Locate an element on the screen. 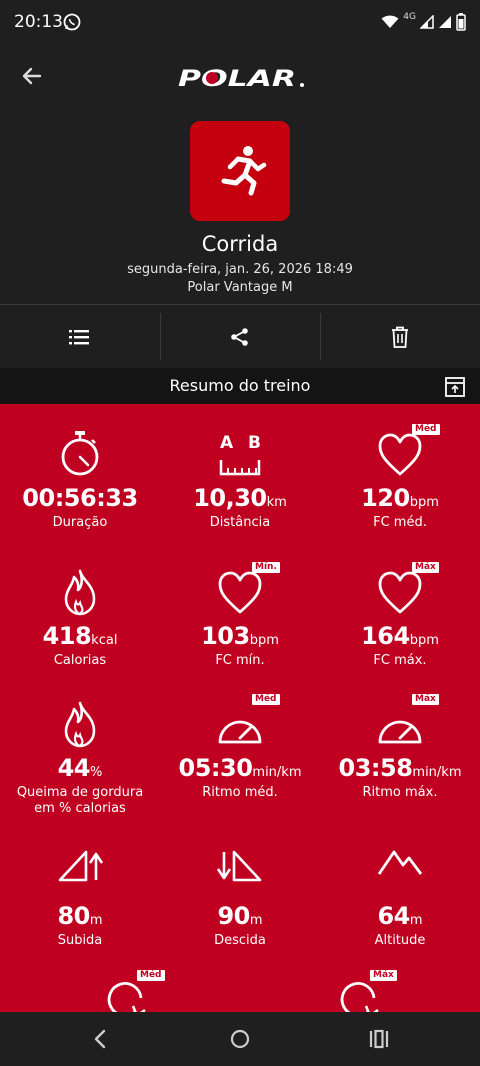  metric-value: 418 is located at coordinates (67, 636).